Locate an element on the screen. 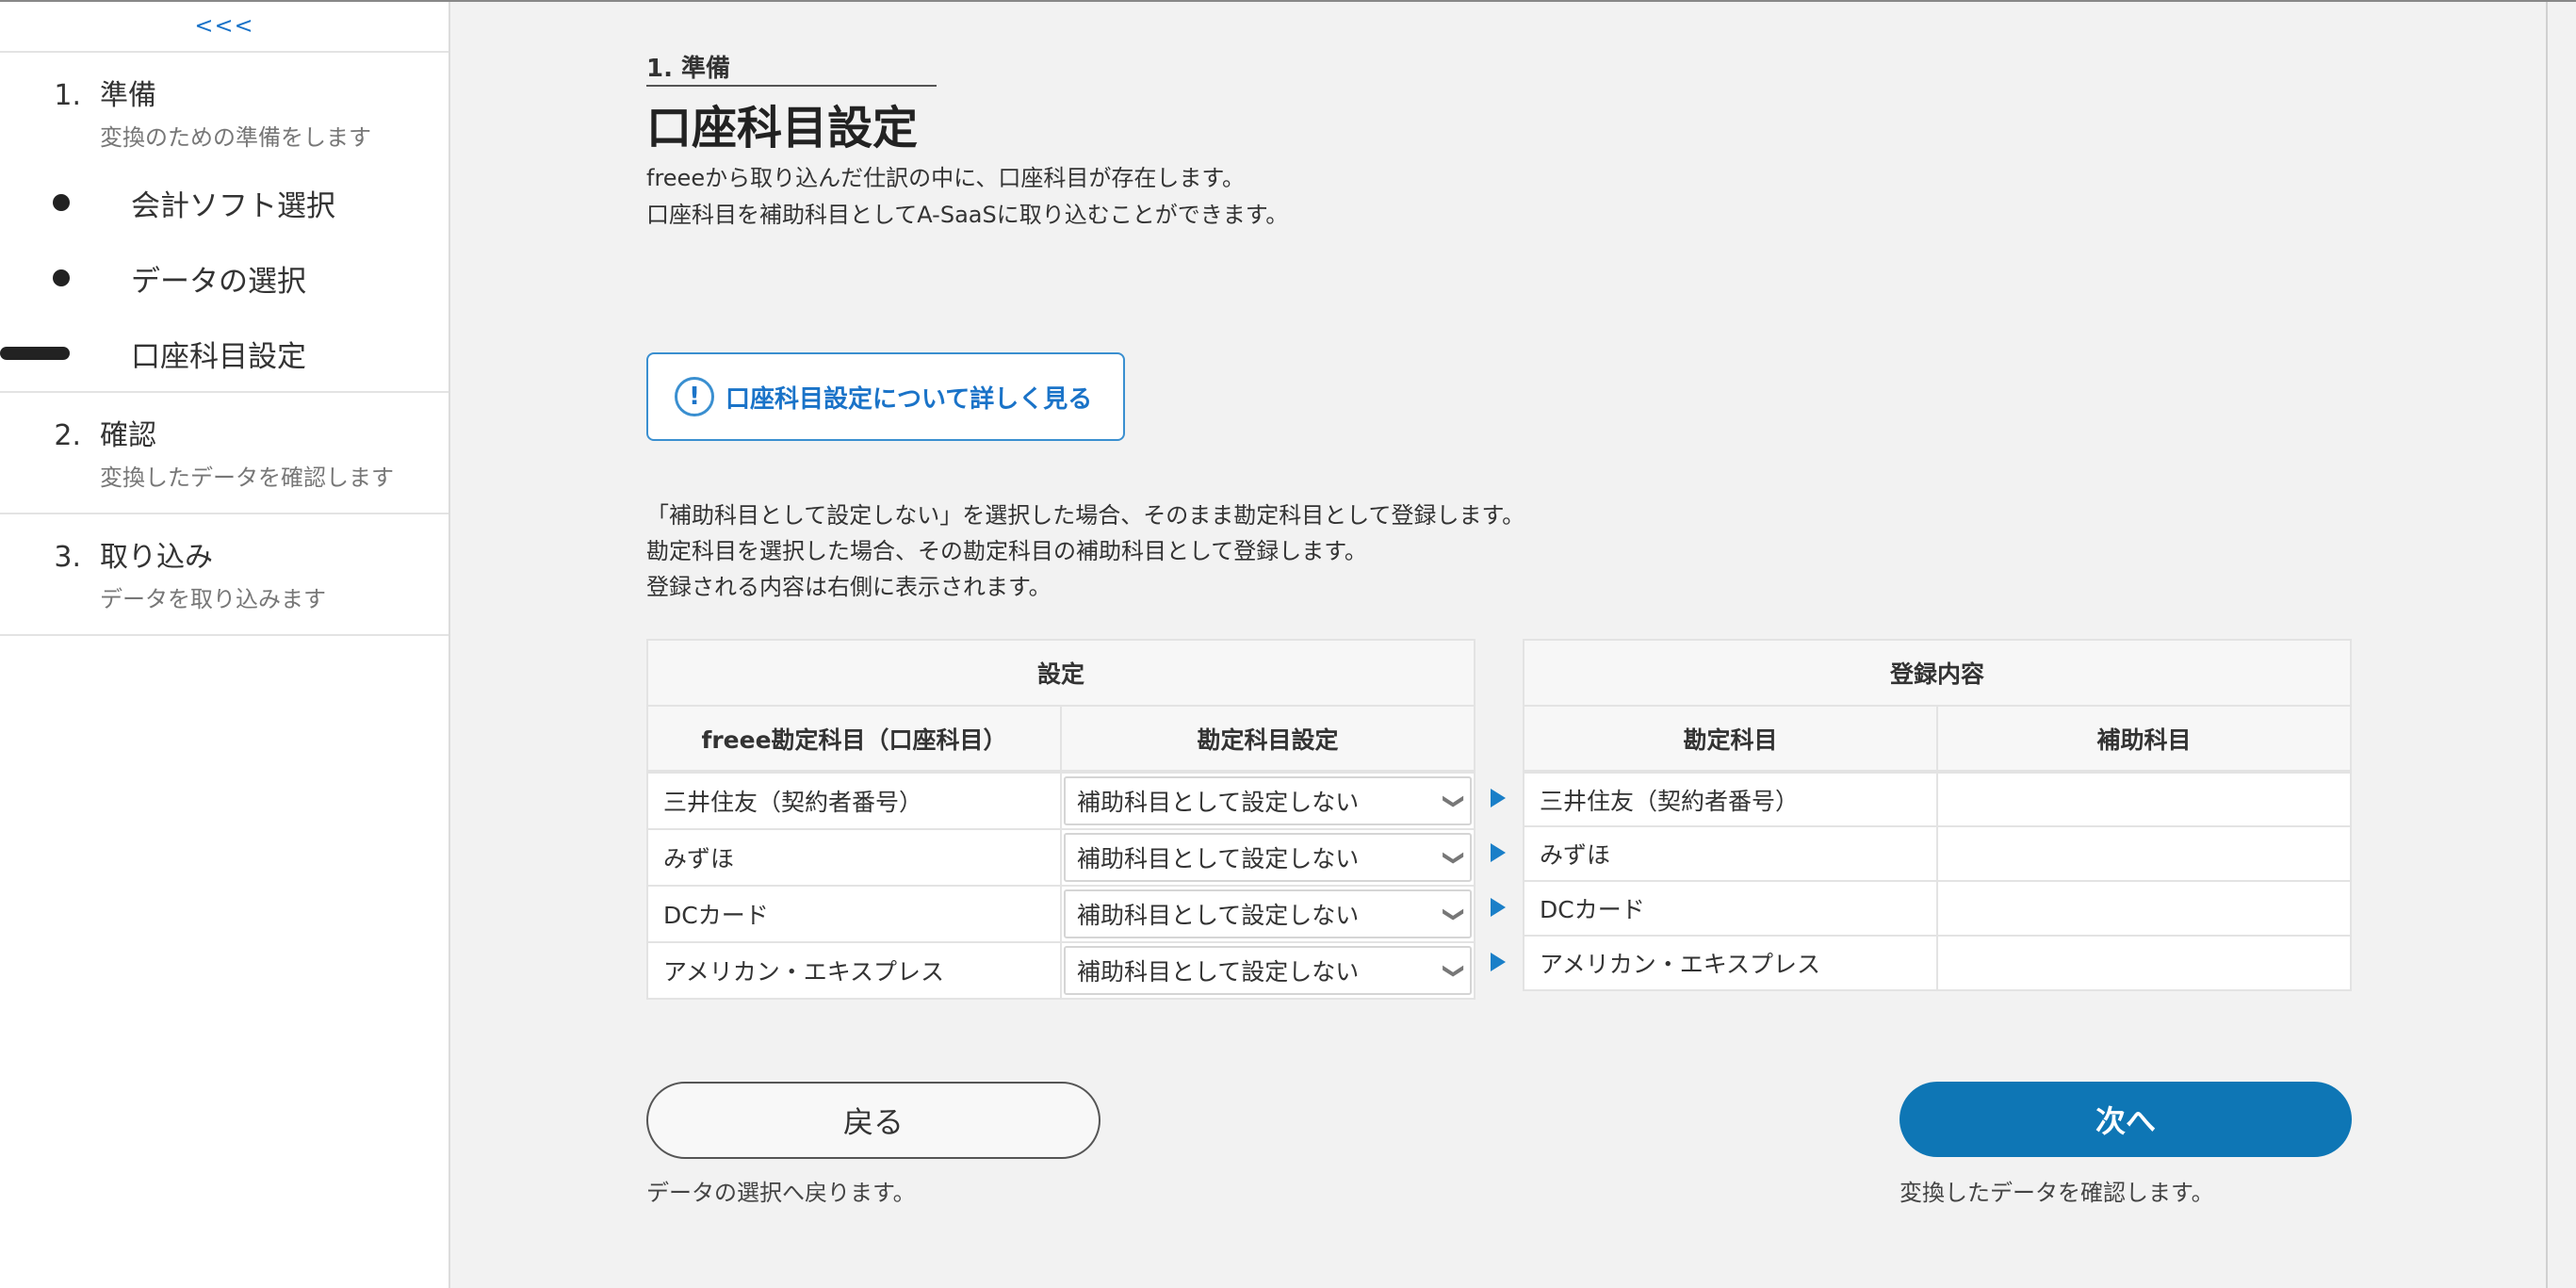 The width and height of the screenshot is (2576, 1288). step-2: 2. 確認 変換したデータを確認します is located at coordinates (224, 453).